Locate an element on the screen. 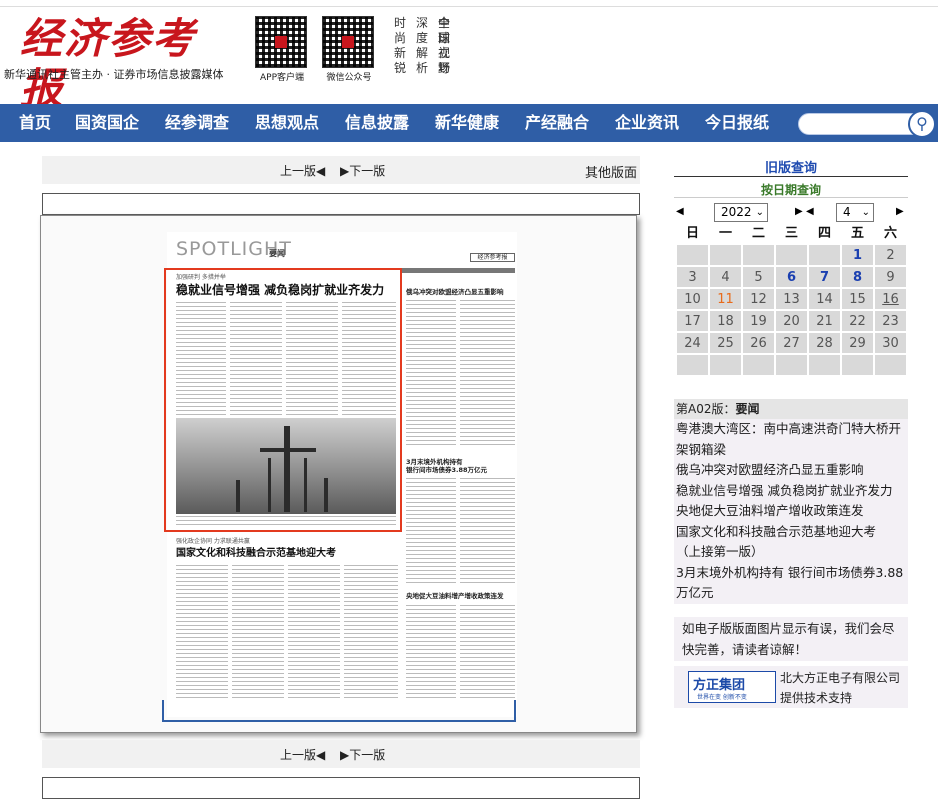  founder-credit: 北大方正电子有限公司提供技术支持 is located at coordinates (840, 688).